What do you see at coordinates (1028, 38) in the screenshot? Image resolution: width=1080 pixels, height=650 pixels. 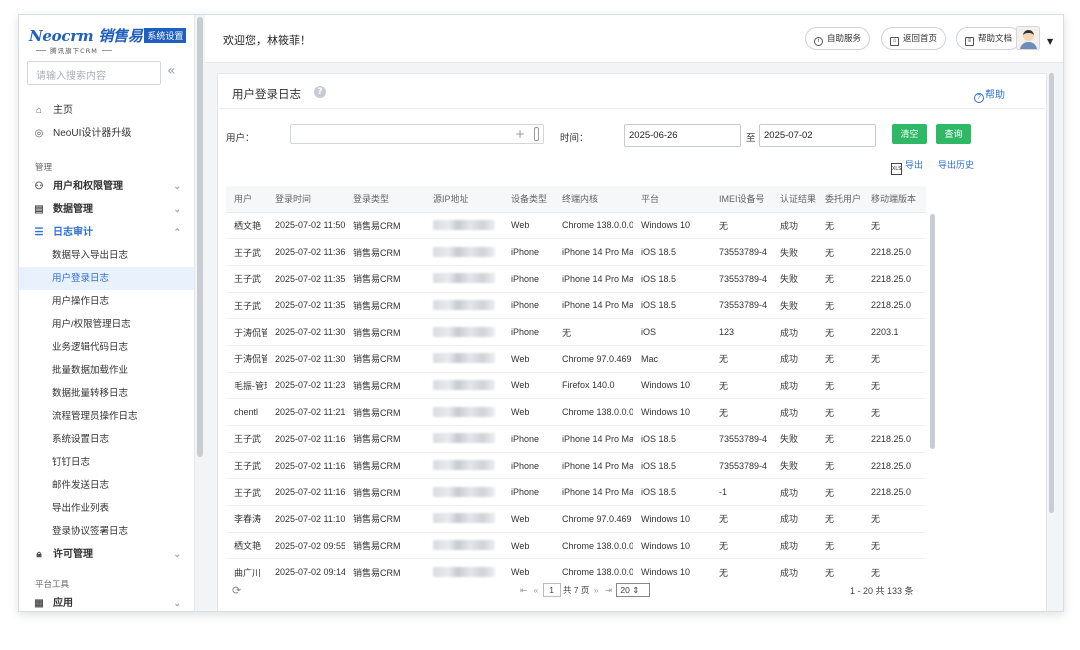 I see `avatar` at bounding box center [1028, 38].